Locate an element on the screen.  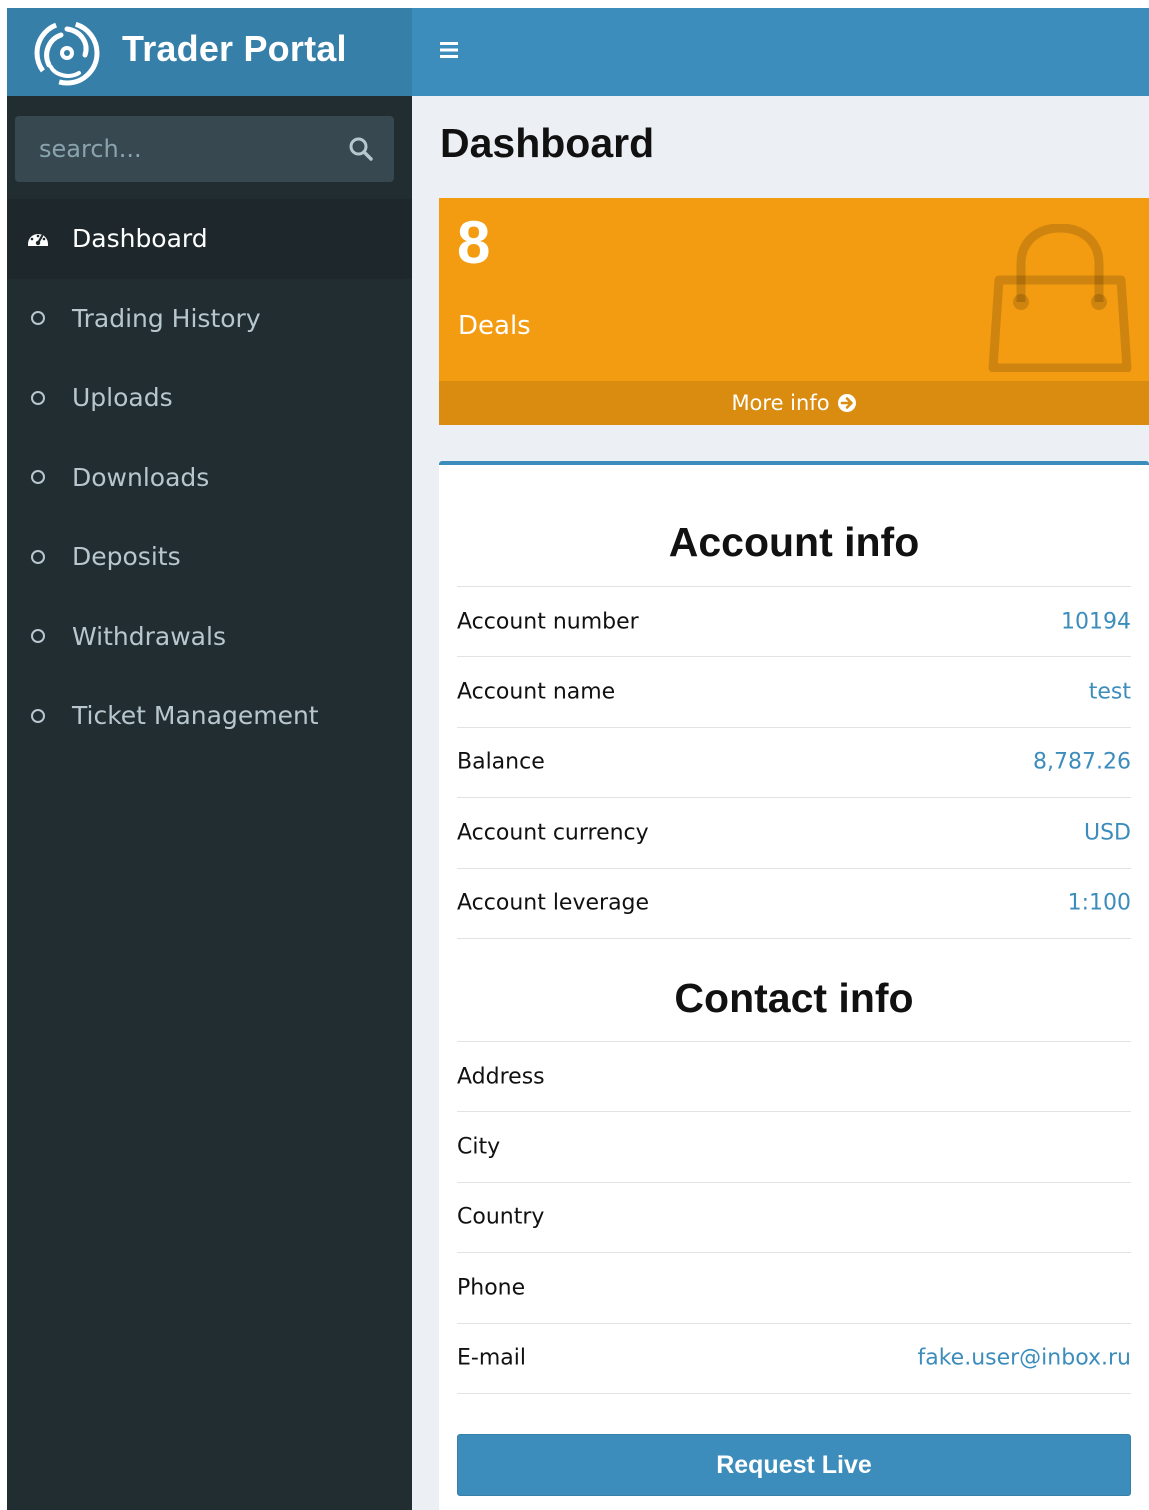
row-label: City is located at coordinates (479, 1147).